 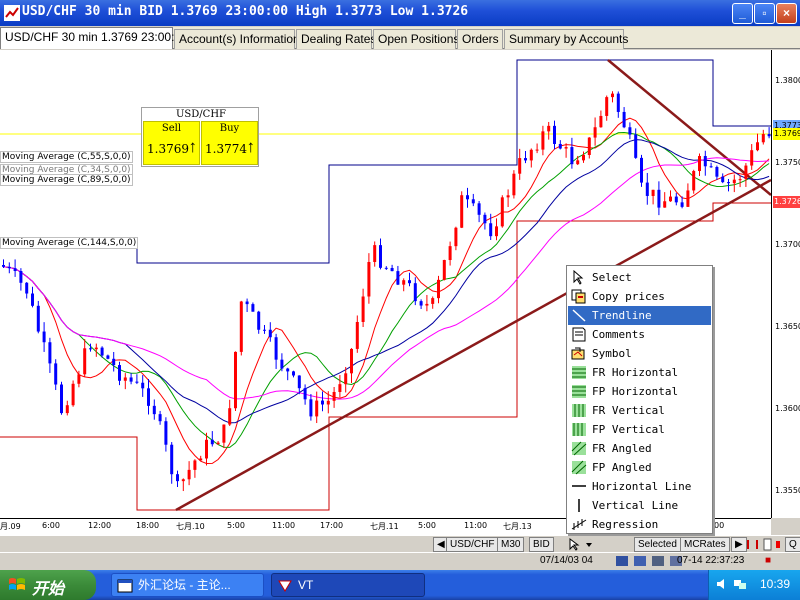 What do you see at coordinates (742, 13) in the screenshot?
I see `minimize-button: _` at bounding box center [742, 13].